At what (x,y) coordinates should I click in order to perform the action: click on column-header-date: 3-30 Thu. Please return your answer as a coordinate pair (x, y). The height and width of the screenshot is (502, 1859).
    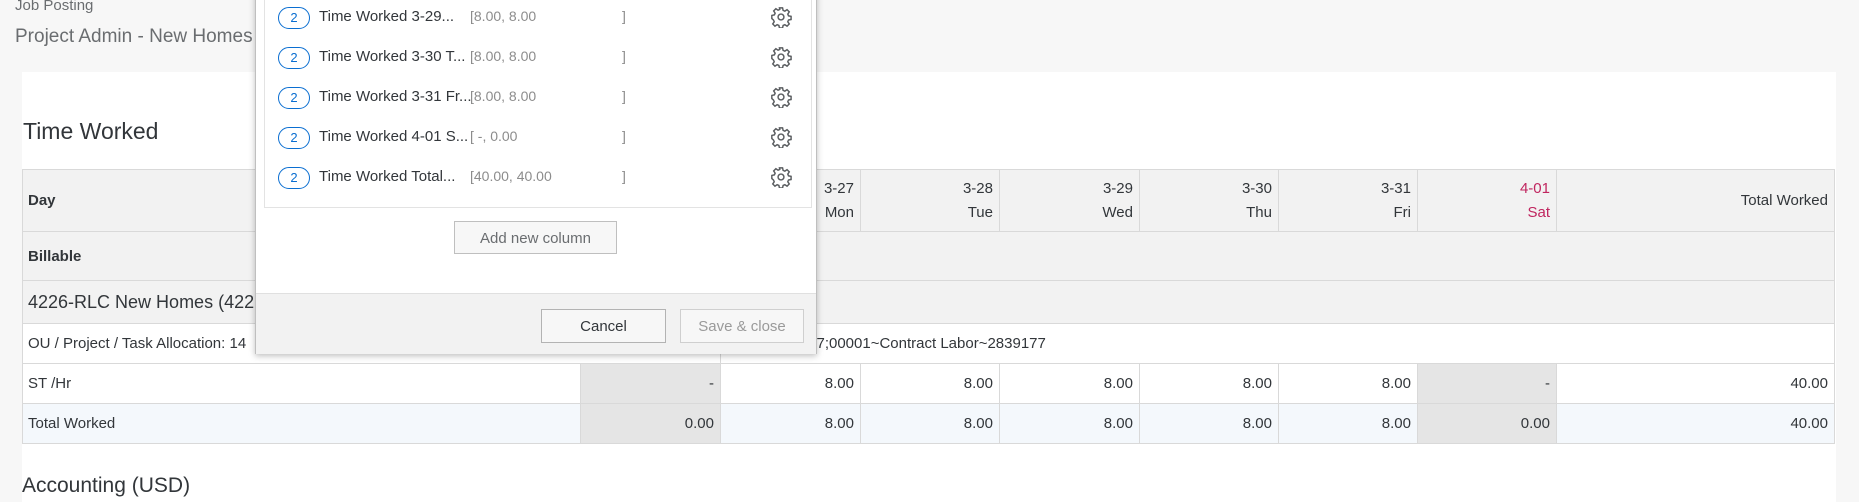
    Looking at the image, I should click on (1209, 200).